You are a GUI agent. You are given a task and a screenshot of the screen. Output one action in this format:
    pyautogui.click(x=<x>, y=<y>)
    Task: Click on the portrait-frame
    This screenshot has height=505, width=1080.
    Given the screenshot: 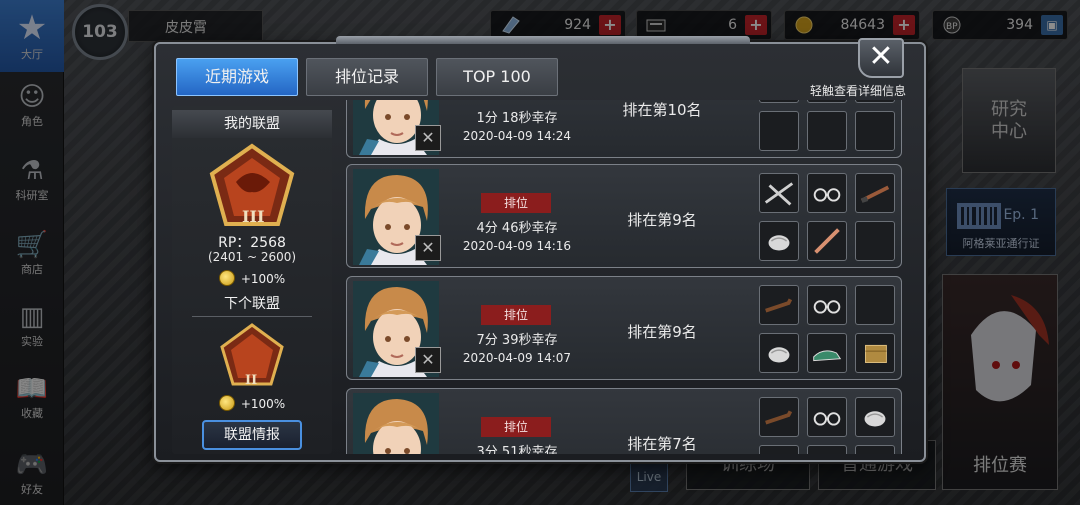 What is the action you would take?
    pyautogui.click(x=396, y=423)
    